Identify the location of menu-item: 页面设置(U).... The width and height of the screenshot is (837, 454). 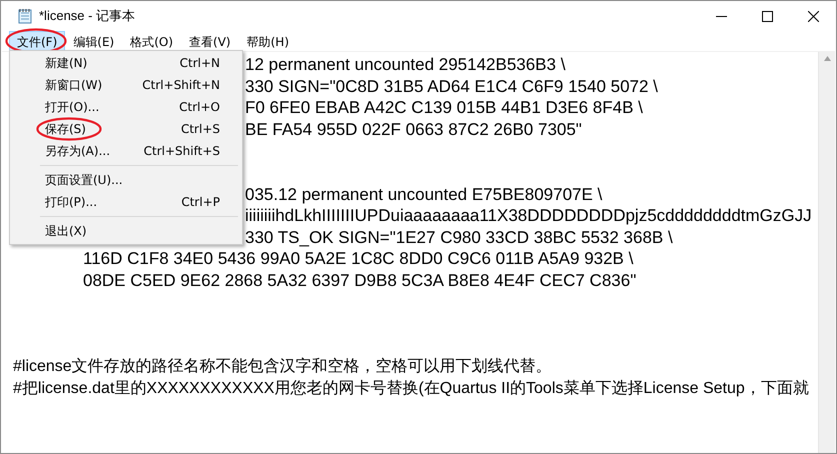
(126, 180).